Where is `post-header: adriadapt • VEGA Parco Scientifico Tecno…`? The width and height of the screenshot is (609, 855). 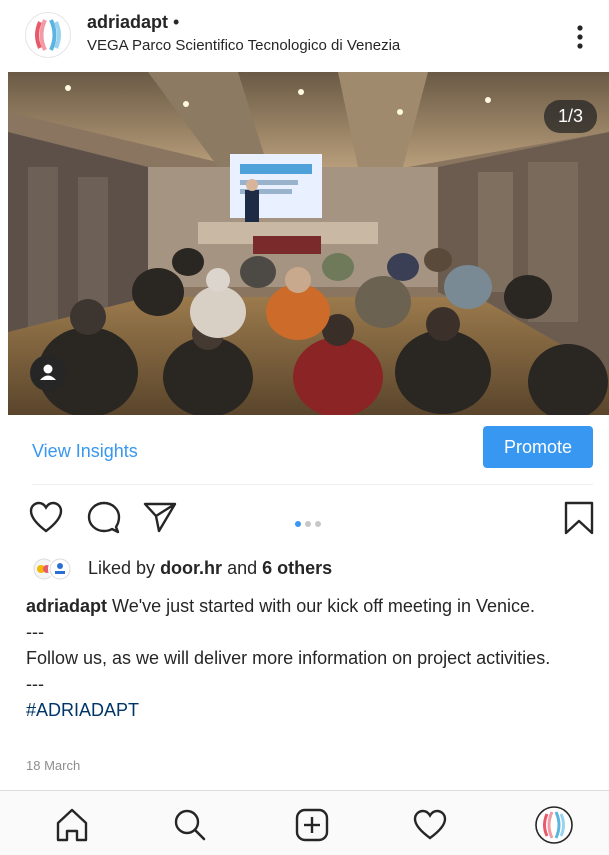
post-header: adriadapt • VEGA Parco Scientifico Tecno… is located at coordinates (304, 35).